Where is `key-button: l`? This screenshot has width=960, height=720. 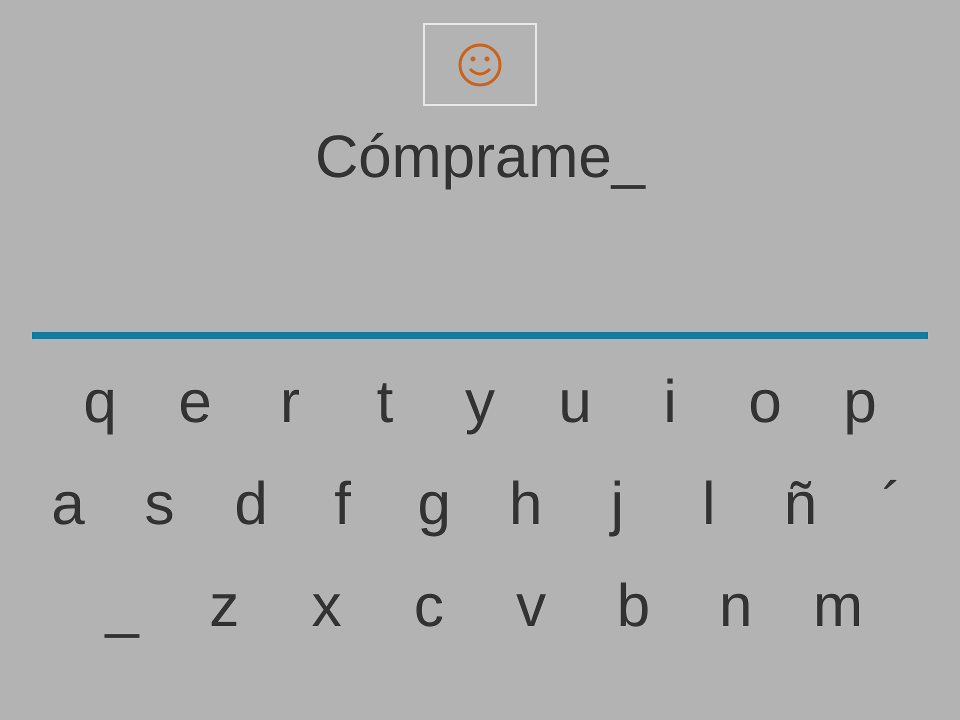
key-button: l is located at coordinates (708, 504).